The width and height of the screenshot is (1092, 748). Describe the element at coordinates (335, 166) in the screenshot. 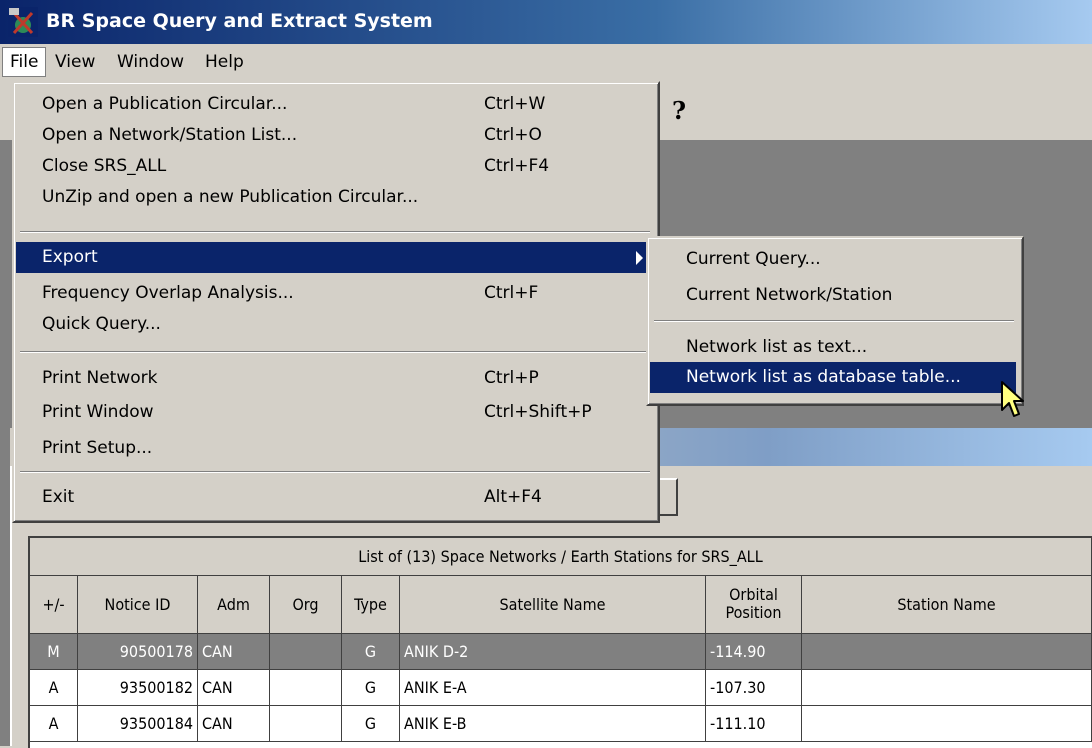

I see `menu-item-close-srs-all: Close SRS_ALL Ctrl+F4` at that location.